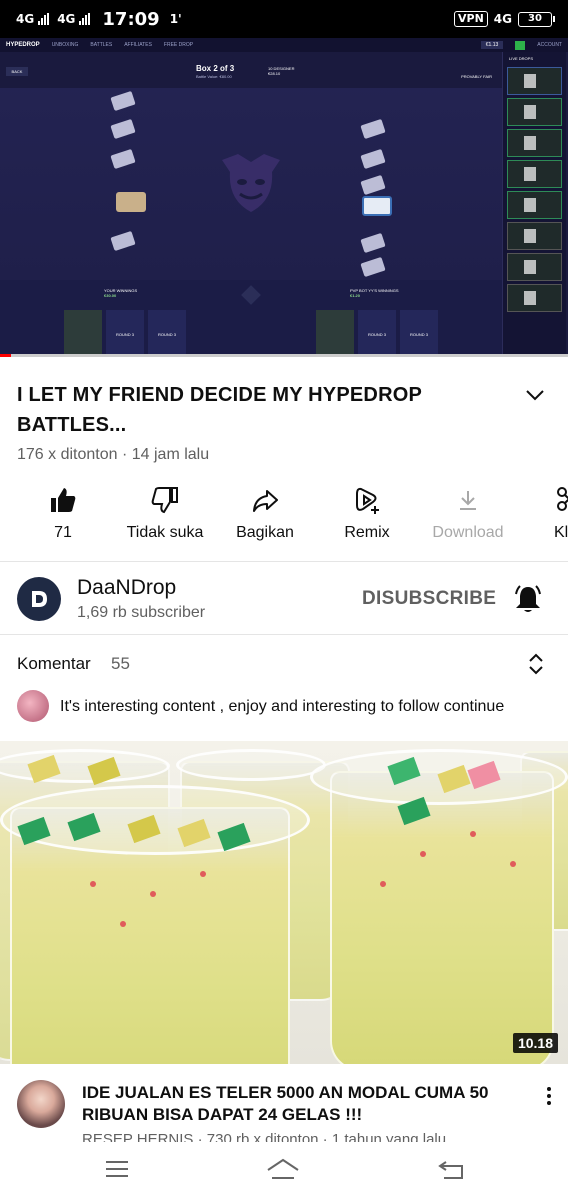 The image size is (568, 1200). Describe the element at coordinates (429, 599) in the screenshot. I see `unsubscribe-button: DISUBSCRIBE` at that location.